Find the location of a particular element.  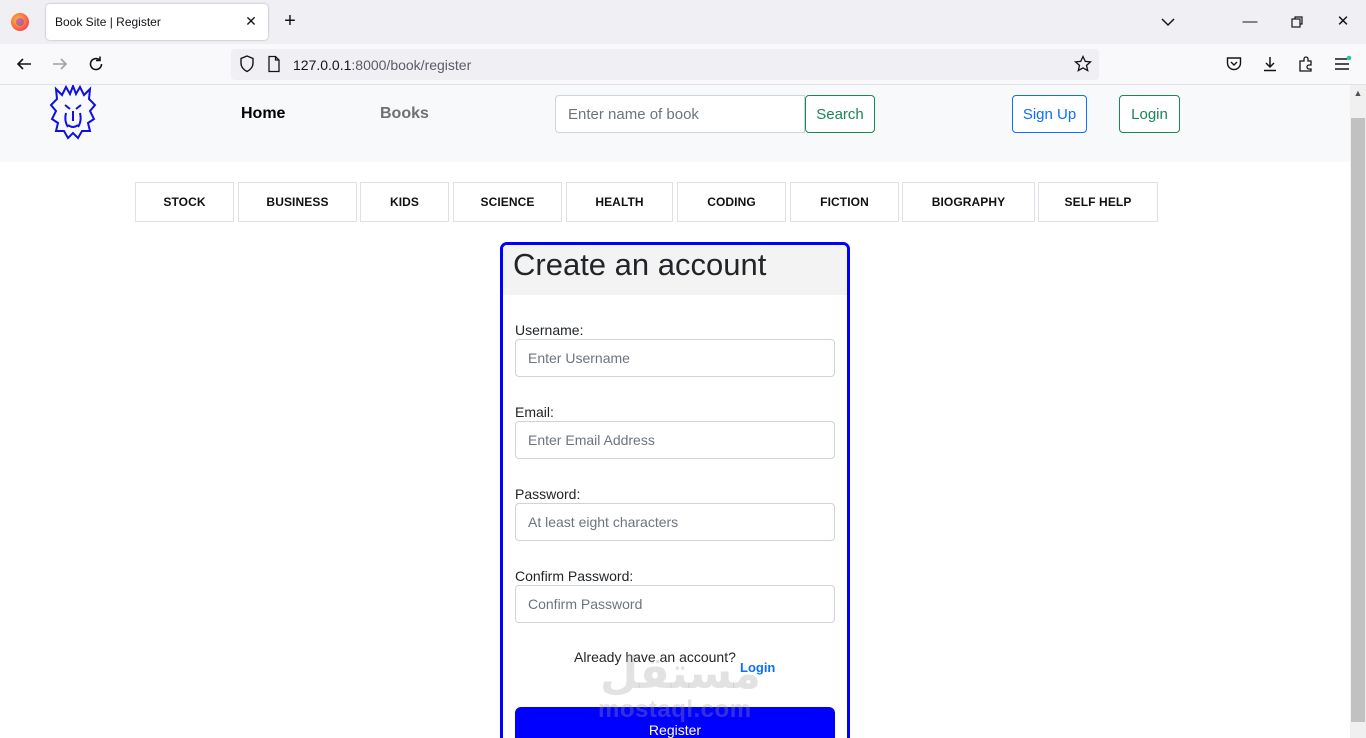

category-business: BUSINESS is located at coordinates (297, 202).